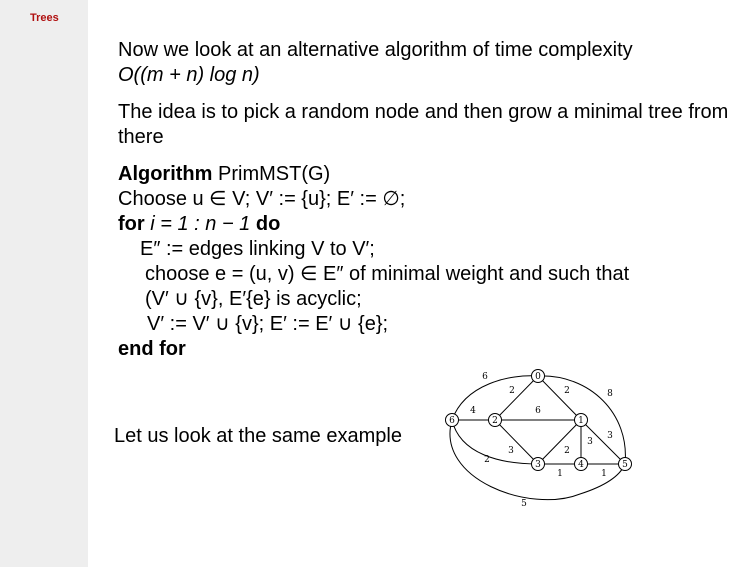 The height and width of the screenshot is (567, 756). Describe the element at coordinates (495, 421) in the screenshot. I see `graph-node-label: 2` at that location.